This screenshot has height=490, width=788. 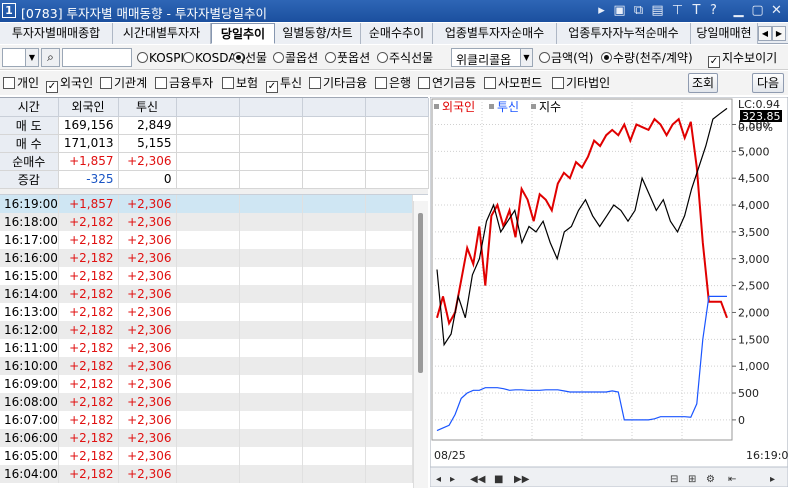 What do you see at coordinates (69, 84) in the screenshot?
I see `checkbox-foreign: ✓ 외국인` at bounding box center [69, 84].